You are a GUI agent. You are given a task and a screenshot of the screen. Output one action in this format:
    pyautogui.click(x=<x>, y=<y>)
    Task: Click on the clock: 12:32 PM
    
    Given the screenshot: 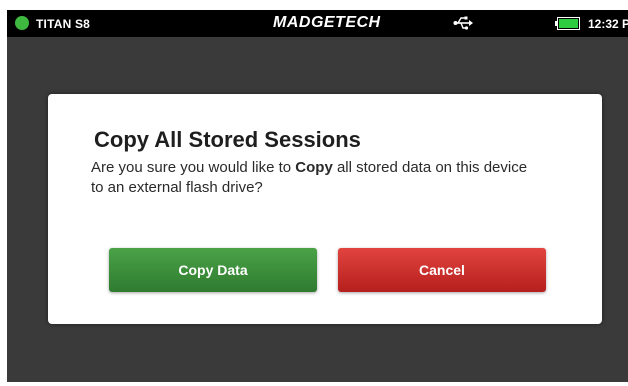 What is the action you would take?
    pyautogui.click(x=608, y=24)
    